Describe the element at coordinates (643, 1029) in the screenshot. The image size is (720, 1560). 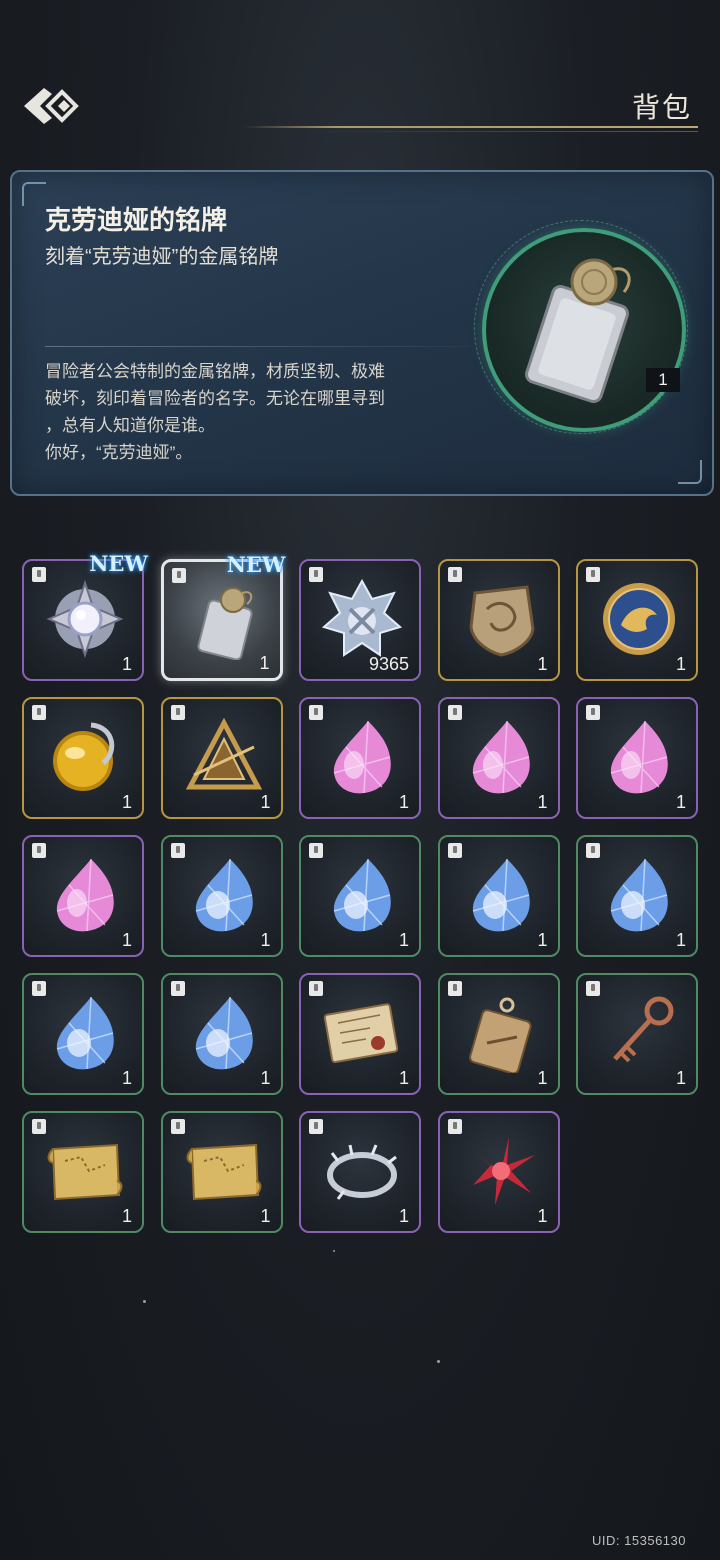
I see `ornate-key-icon` at that location.